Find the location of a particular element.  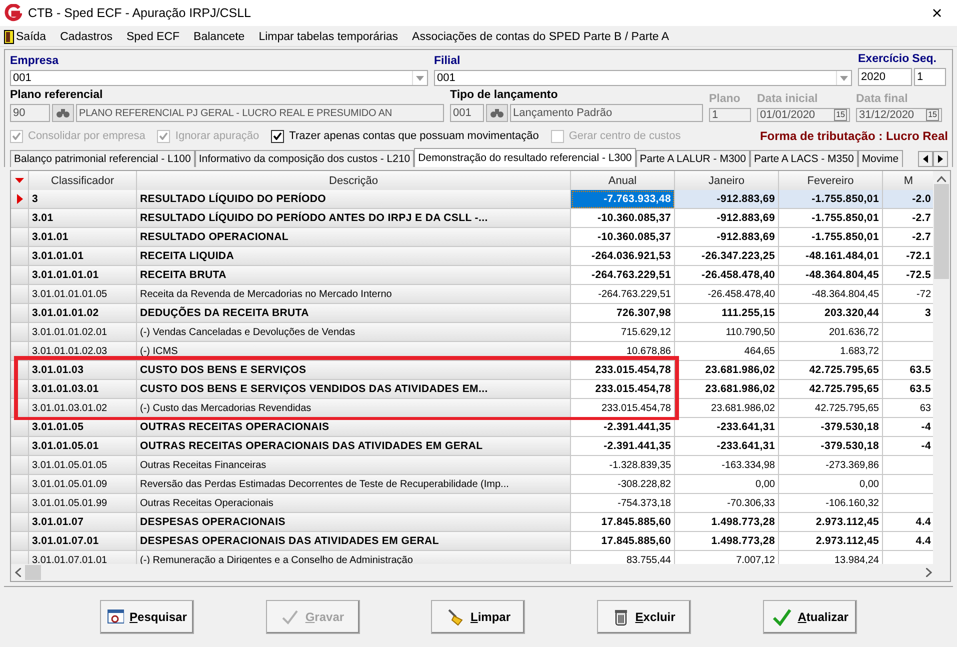

scroll-up-icon is located at coordinates (941, 179).